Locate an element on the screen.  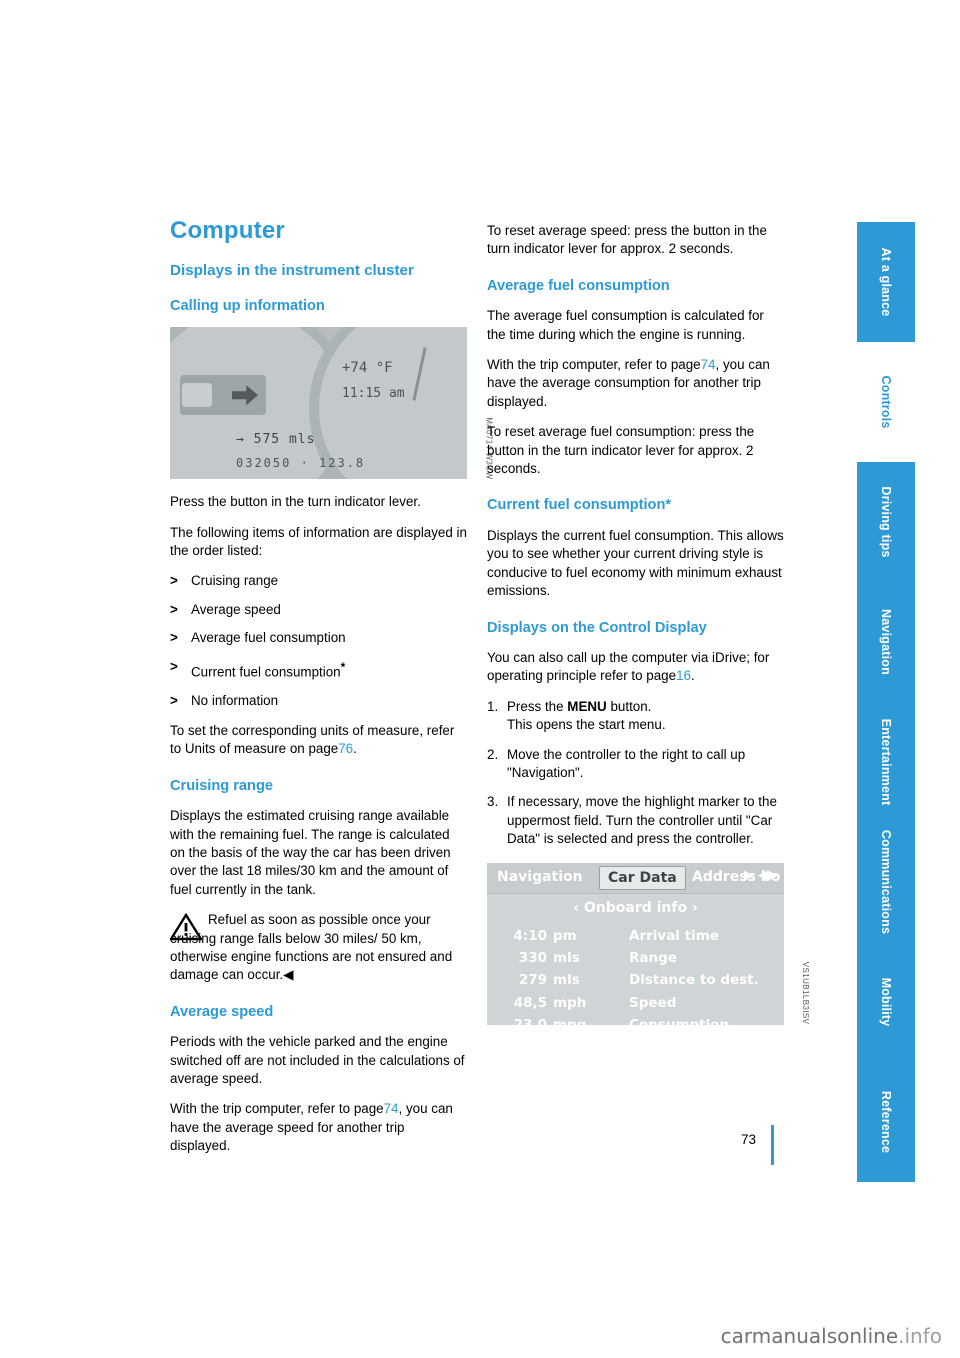
cd-tab-car-data: Car Data is located at coordinates (642, 877).